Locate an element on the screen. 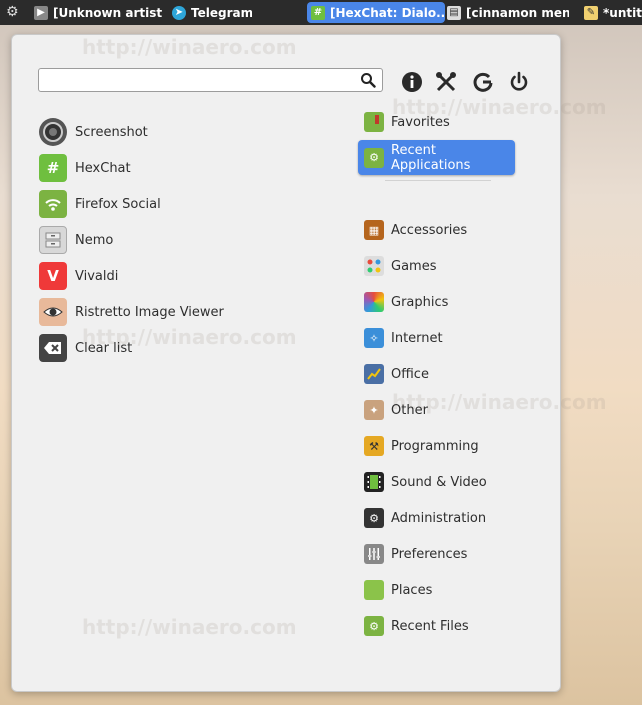 The height and width of the screenshot is (705, 642). taskbar-item-label: [cinnamon menu] is located at coordinates (517, 12).